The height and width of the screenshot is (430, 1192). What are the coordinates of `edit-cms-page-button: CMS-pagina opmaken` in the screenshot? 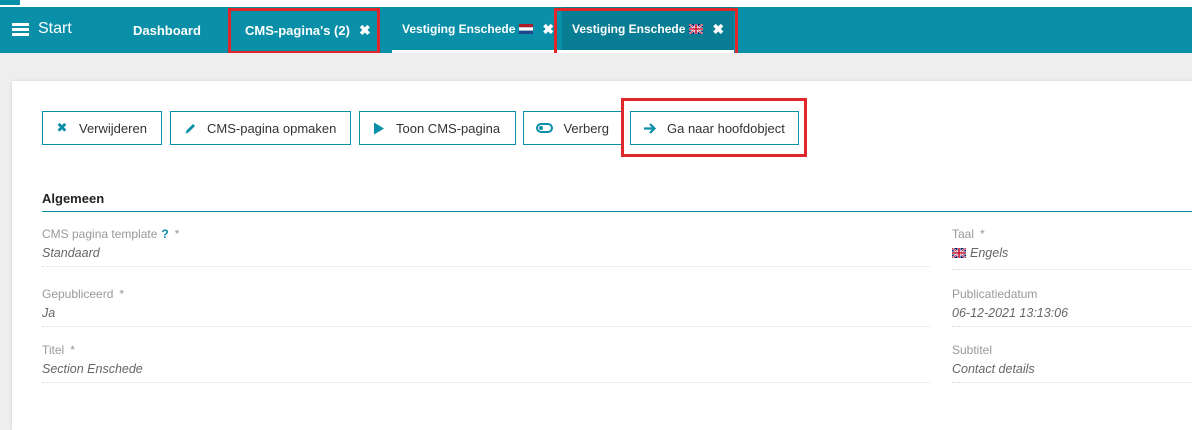 It's located at (260, 128).